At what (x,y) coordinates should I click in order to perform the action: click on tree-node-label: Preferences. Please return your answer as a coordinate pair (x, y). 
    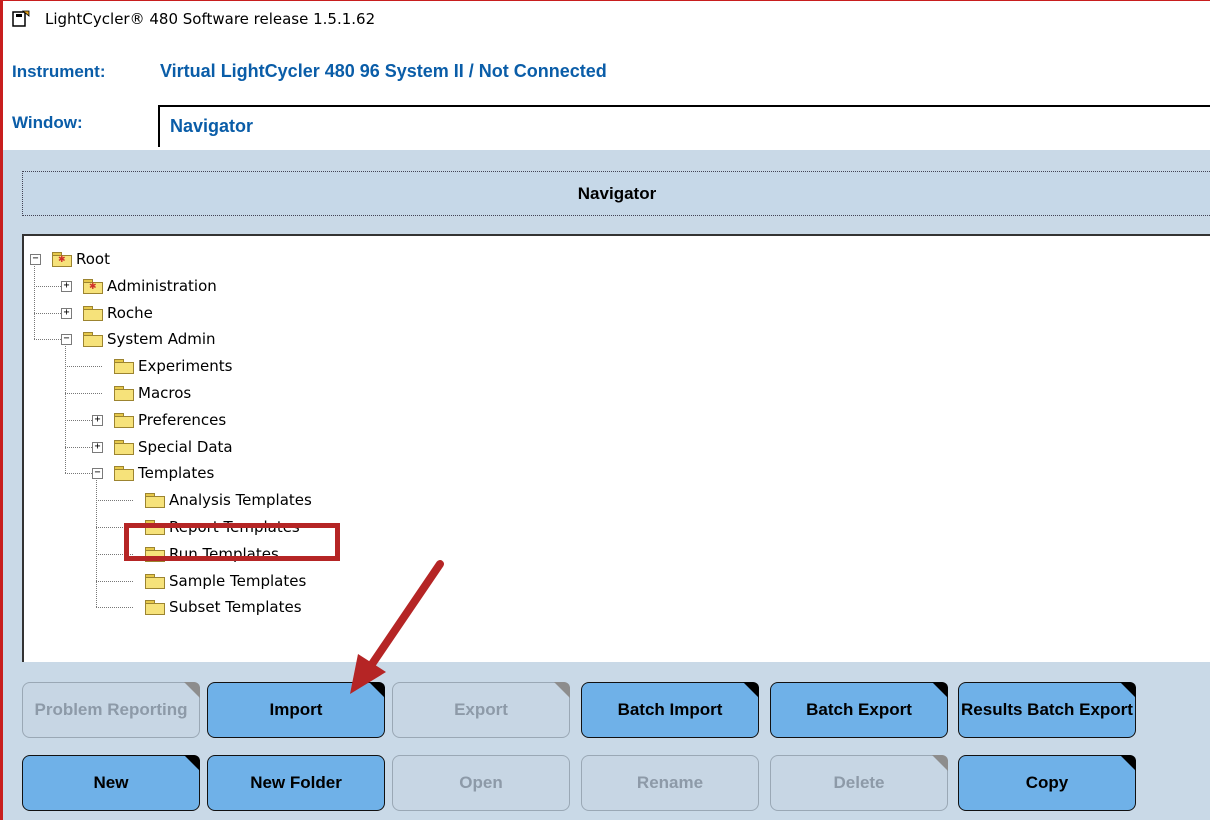
    Looking at the image, I should click on (182, 419).